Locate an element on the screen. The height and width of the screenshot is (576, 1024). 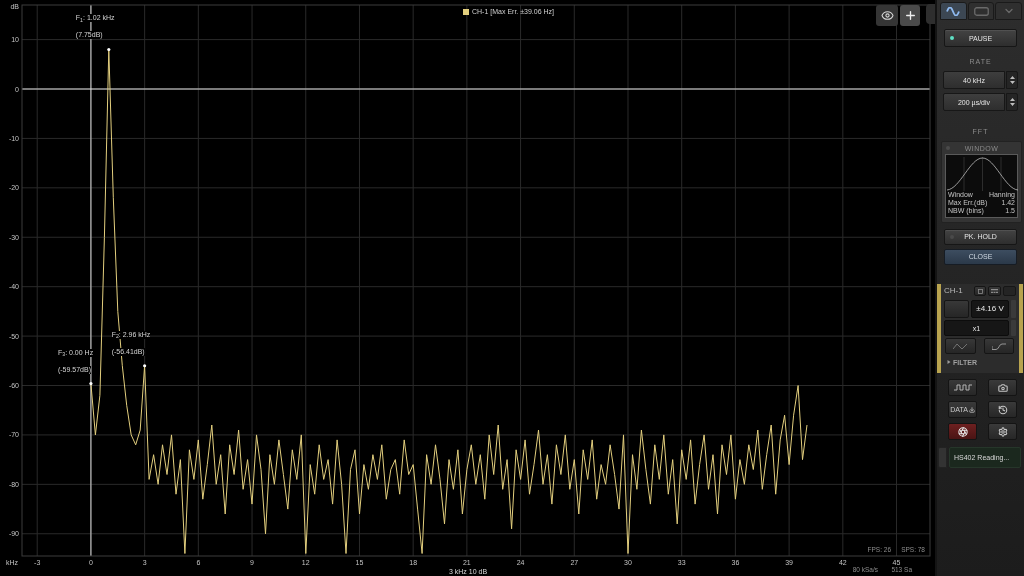
trigger-slope-button is located at coordinates (960, 346).